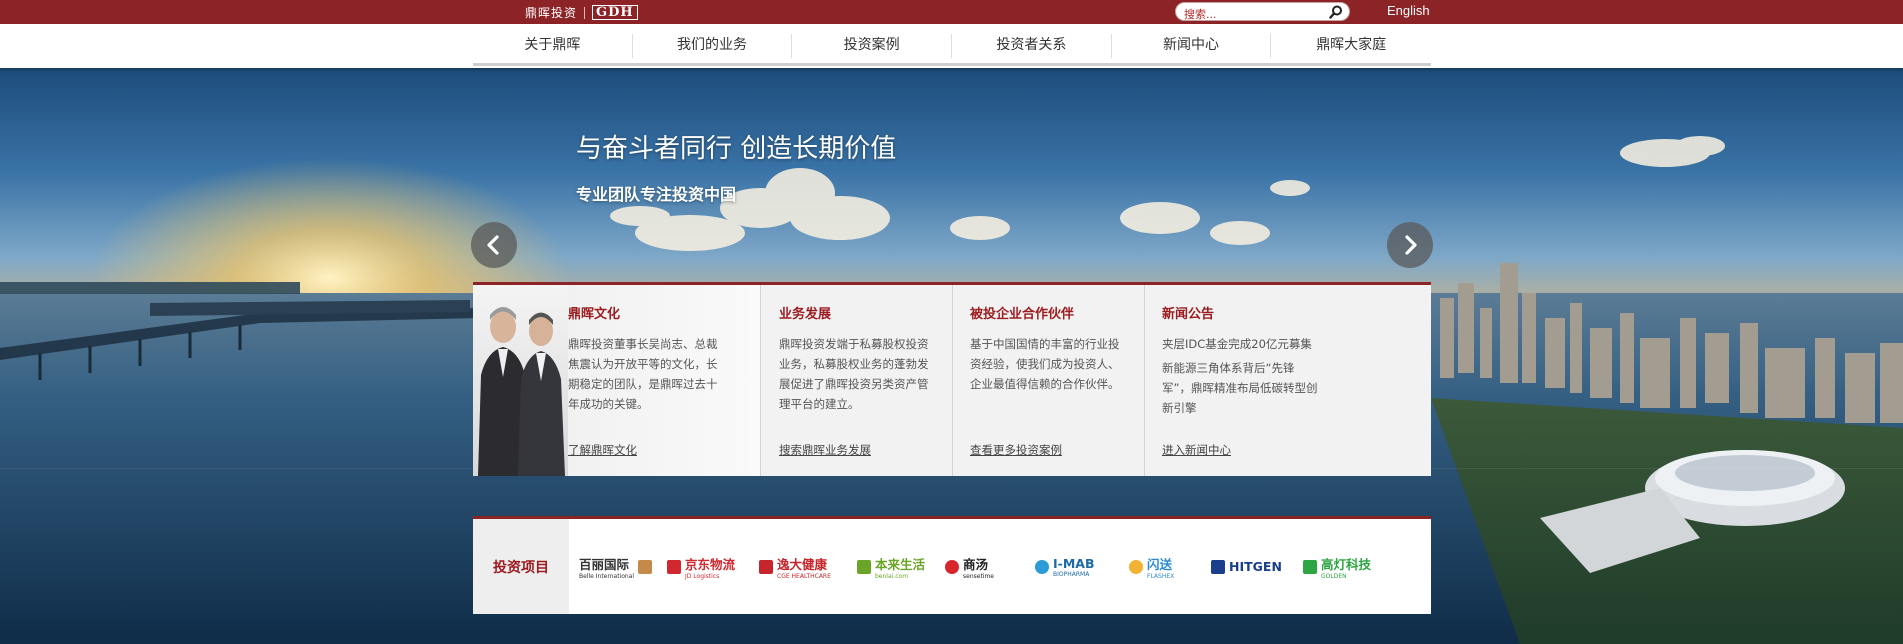 Image resolution: width=1903 pixels, height=644 pixels. Describe the element at coordinates (802, 564) in the screenshot. I see `cge-healthcare-logo-name: 逸大健康` at that location.